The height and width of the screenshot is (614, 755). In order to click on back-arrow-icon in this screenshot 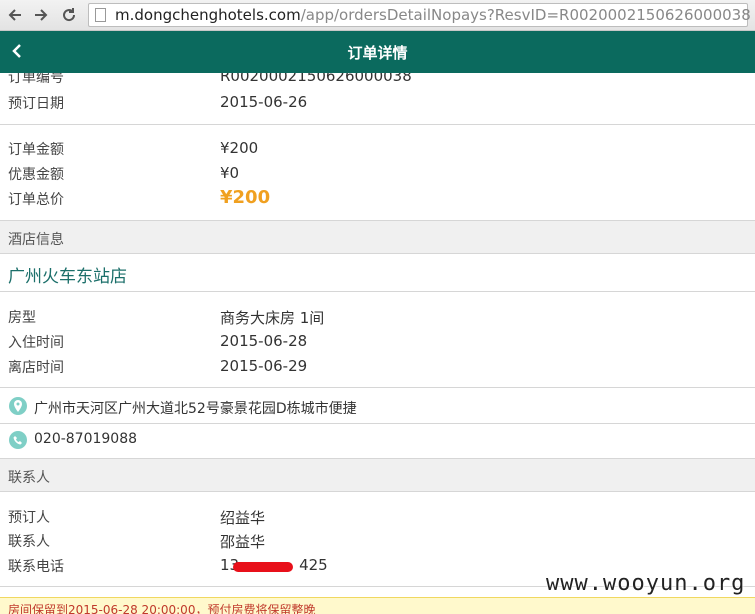, I will do `click(15, 15)`.